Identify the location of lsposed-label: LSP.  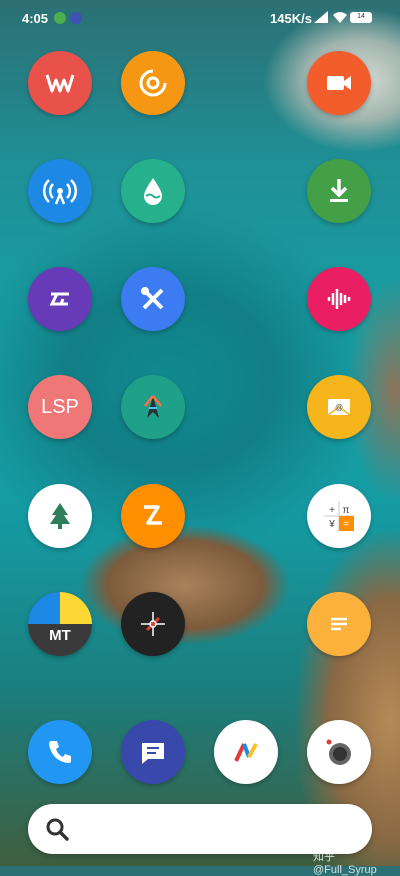
(60, 406).